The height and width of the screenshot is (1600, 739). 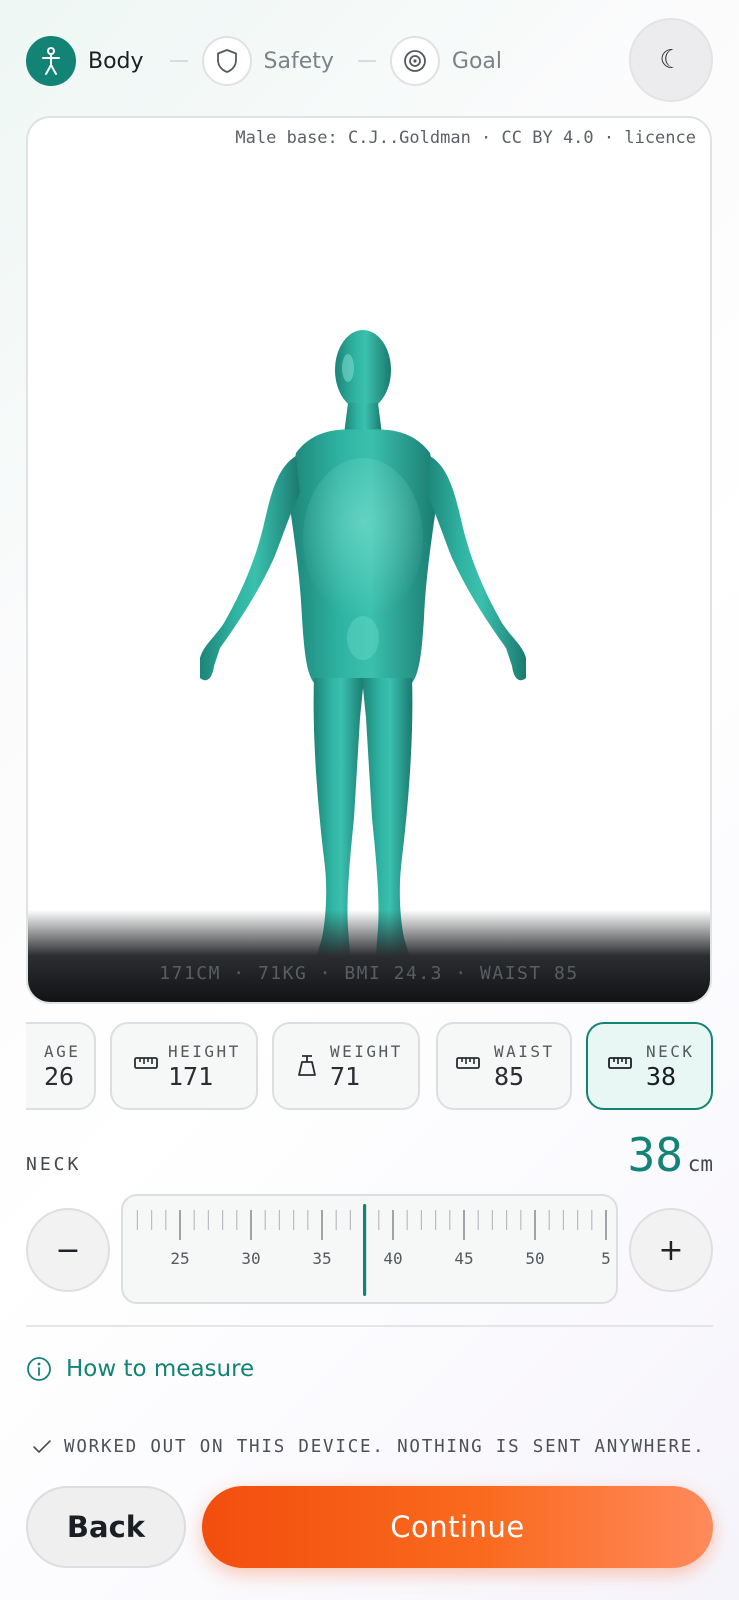 What do you see at coordinates (661, 1076) in the screenshot?
I see `chip-value: 38` at bounding box center [661, 1076].